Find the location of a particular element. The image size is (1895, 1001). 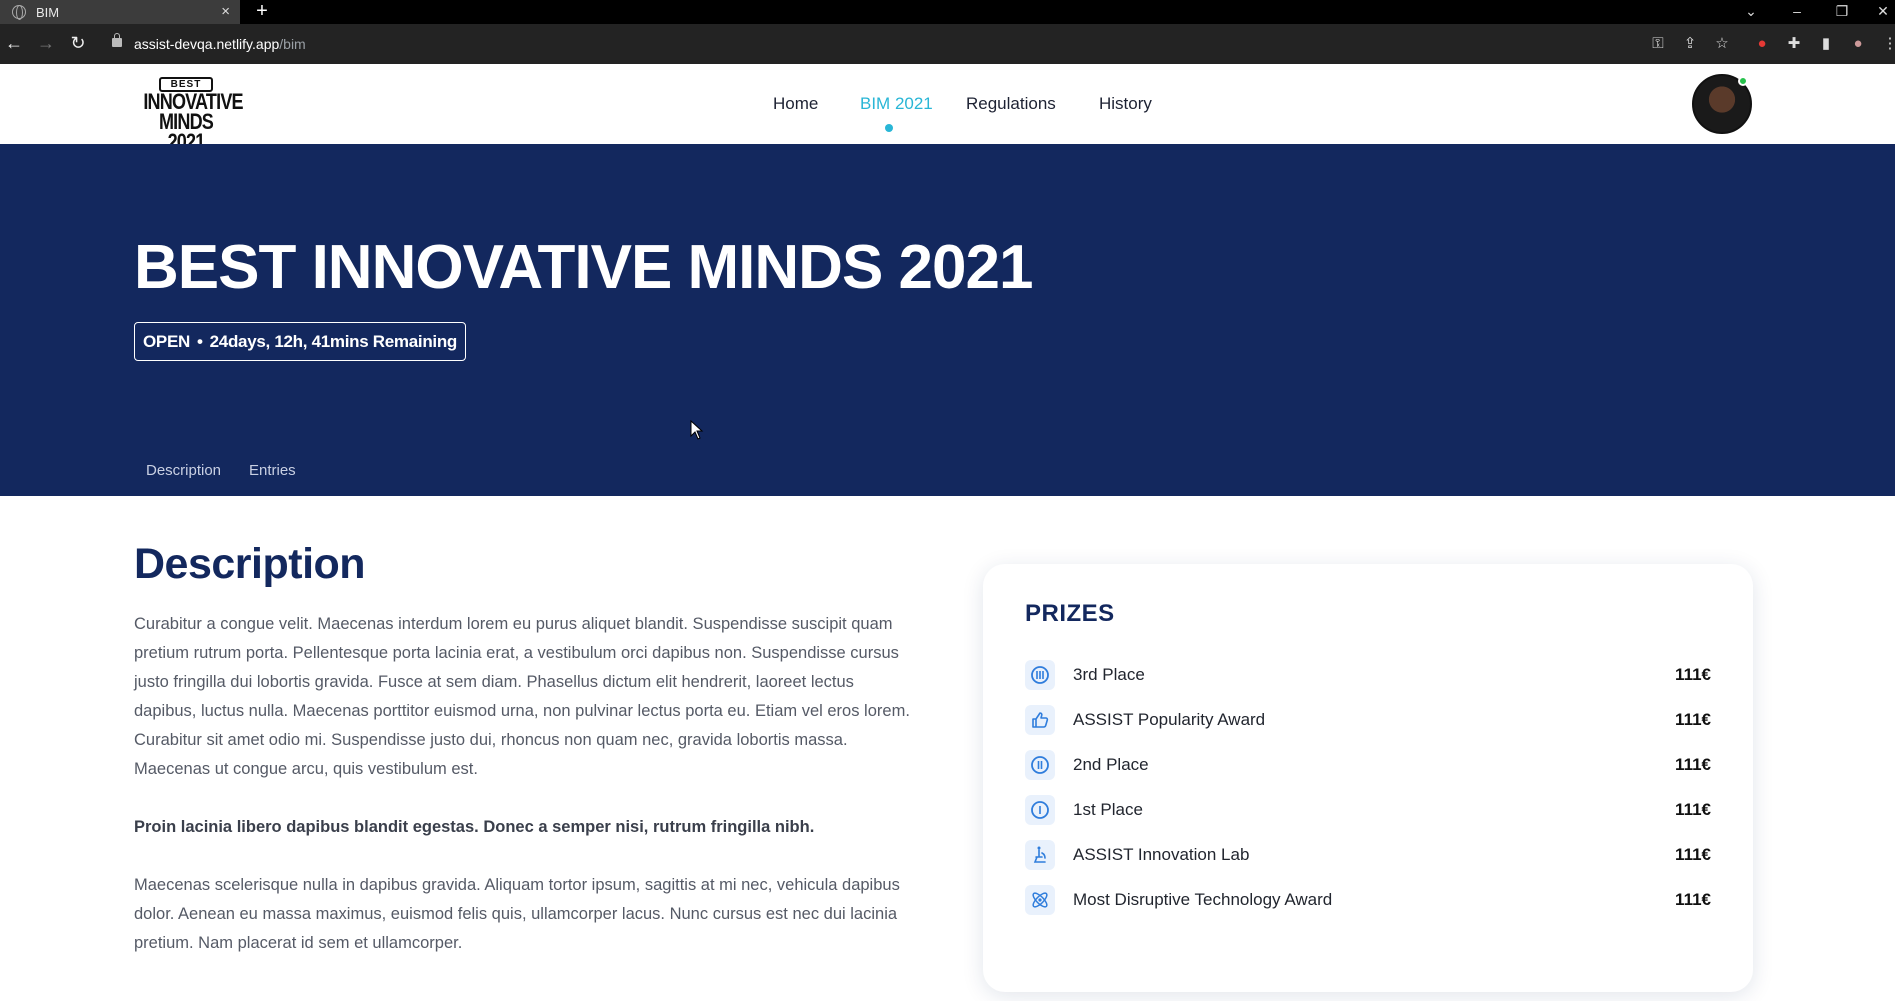

nav-home: Home is located at coordinates (795, 106).